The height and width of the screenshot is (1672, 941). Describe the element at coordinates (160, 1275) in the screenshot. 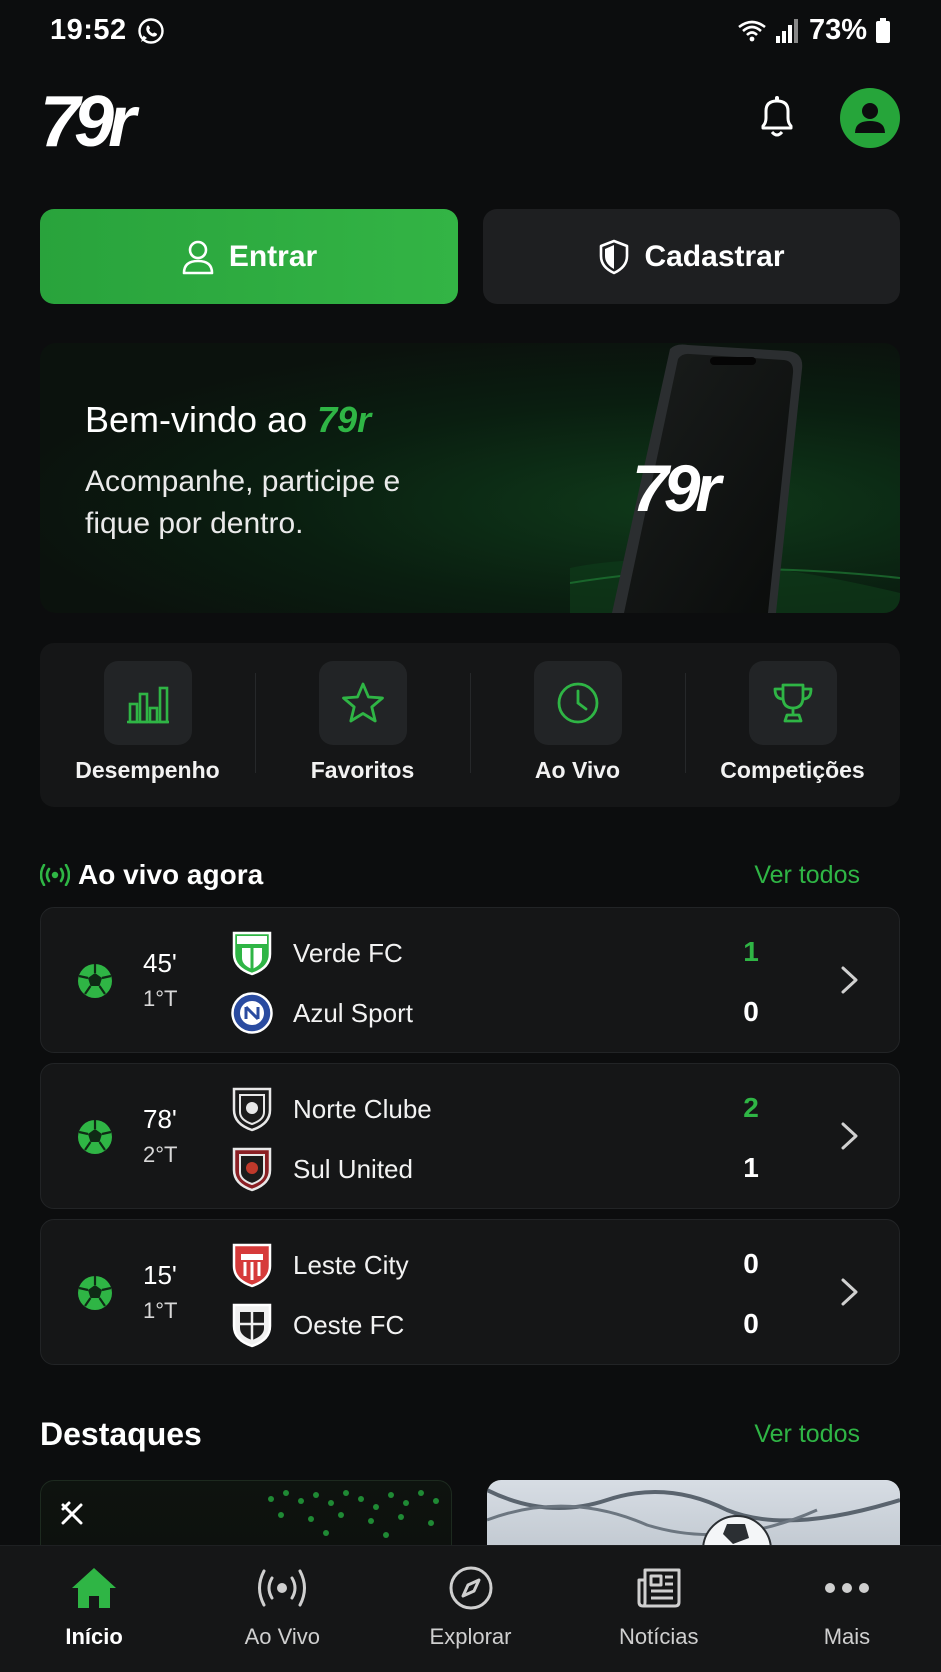

I see `match-minute: 15'` at that location.